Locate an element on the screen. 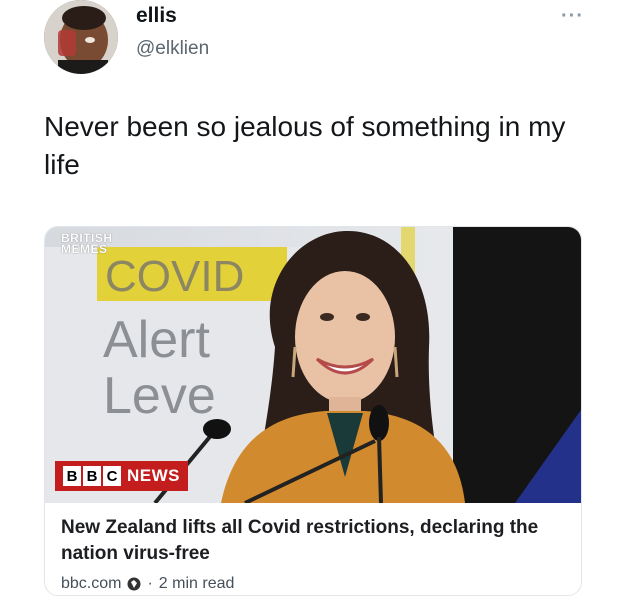 Image resolution: width=624 pixels, height=600 pixels. sign-word-level: Leve is located at coordinates (159, 396).